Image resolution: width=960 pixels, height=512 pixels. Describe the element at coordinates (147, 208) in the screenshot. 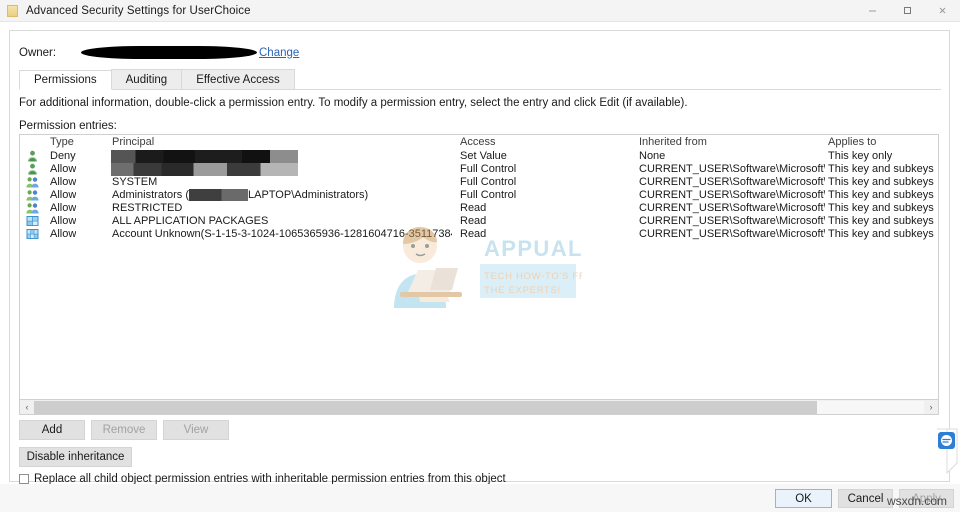

I see `cell-principal: RESTRICTED` at that location.